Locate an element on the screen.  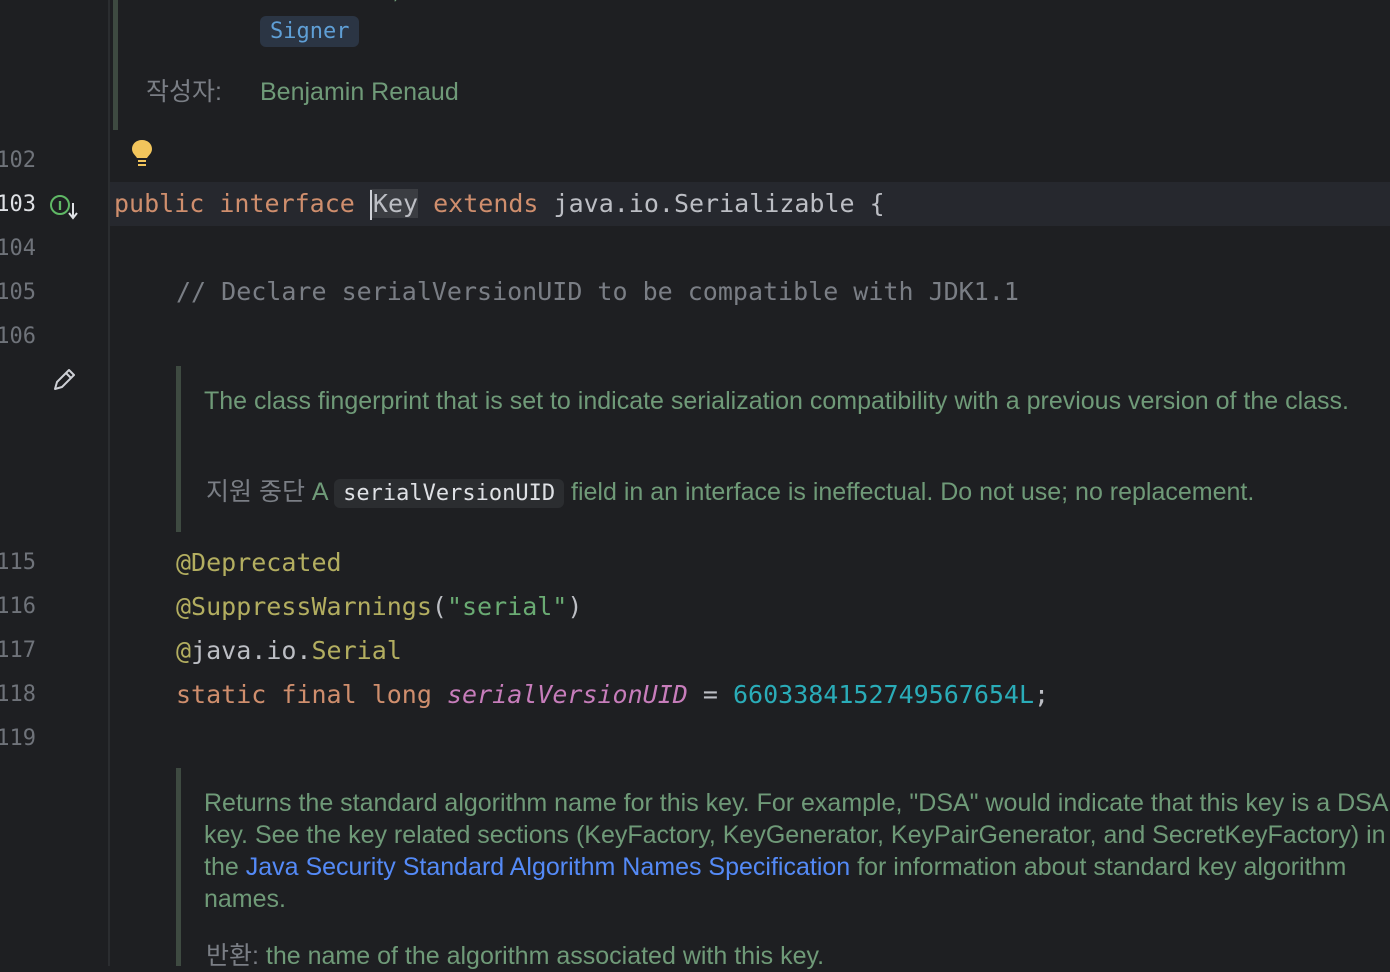
line-number: 102 is located at coordinates (18, 161).